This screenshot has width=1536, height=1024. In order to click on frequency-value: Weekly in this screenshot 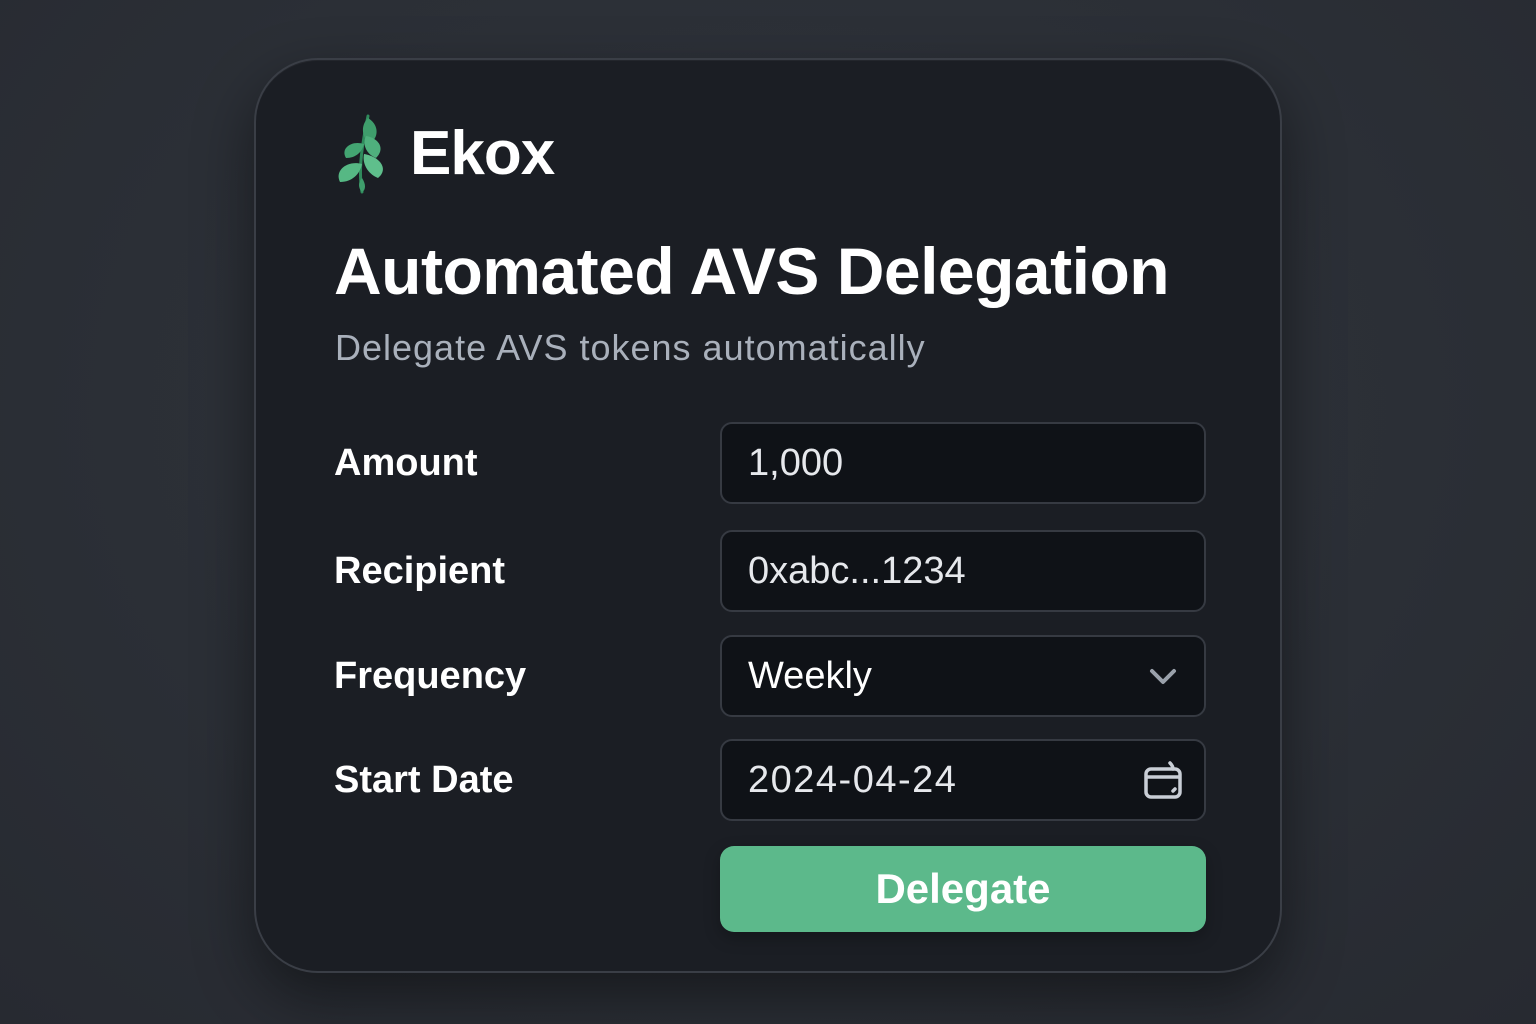, I will do `click(810, 676)`.